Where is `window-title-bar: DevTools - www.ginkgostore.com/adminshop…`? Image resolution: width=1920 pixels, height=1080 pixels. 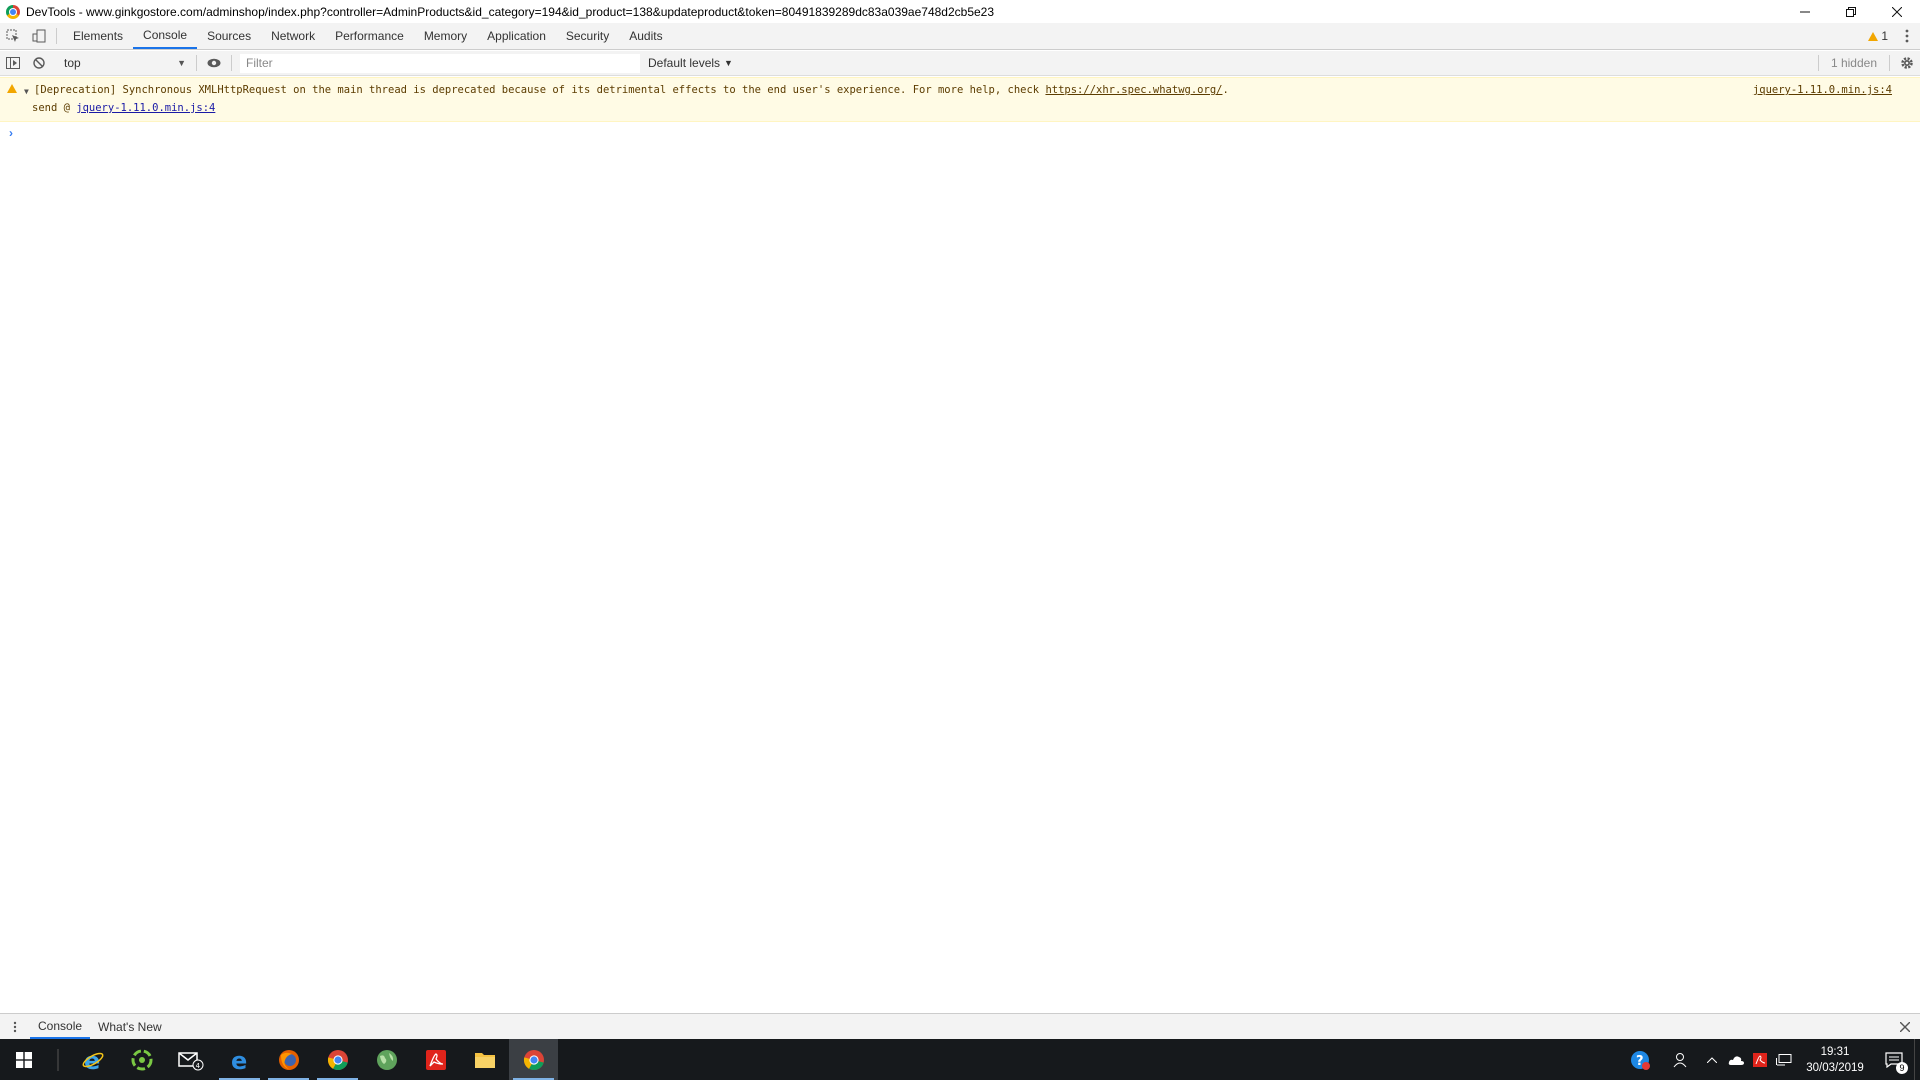 window-title-bar: DevTools - www.ginkgostore.com/adminshop… is located at coordinates (960, 11).